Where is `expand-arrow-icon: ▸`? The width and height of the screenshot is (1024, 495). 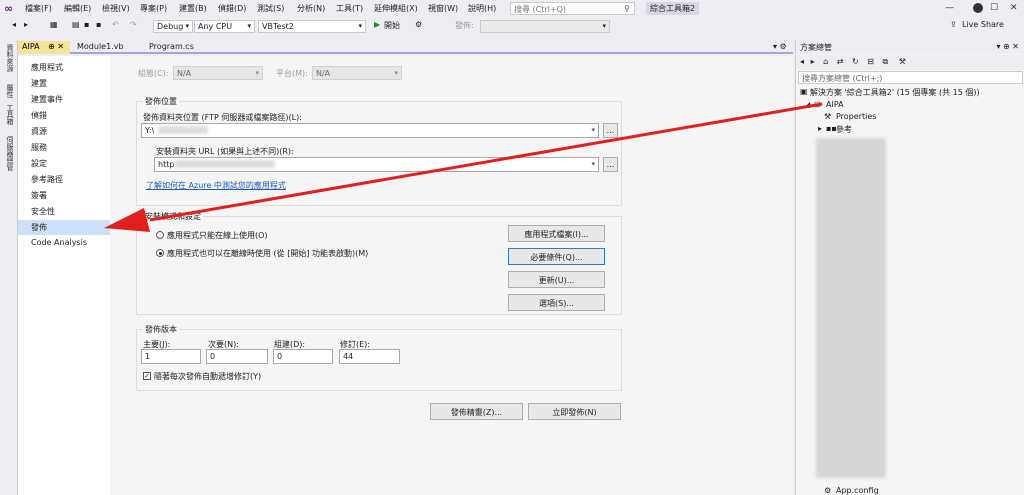
expand-arrow-icon: ▸ is located at coordinates (820, 128).